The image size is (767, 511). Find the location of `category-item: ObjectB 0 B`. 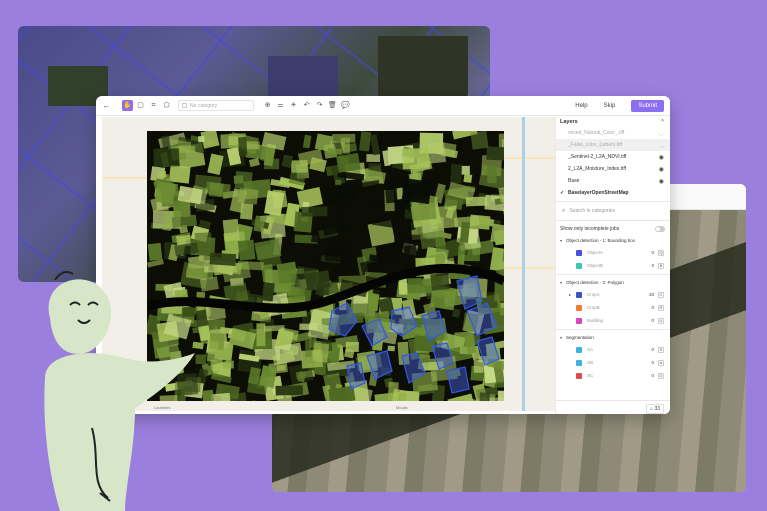

category-item: ObjectB 0 B is located at coordinates (613, 265).